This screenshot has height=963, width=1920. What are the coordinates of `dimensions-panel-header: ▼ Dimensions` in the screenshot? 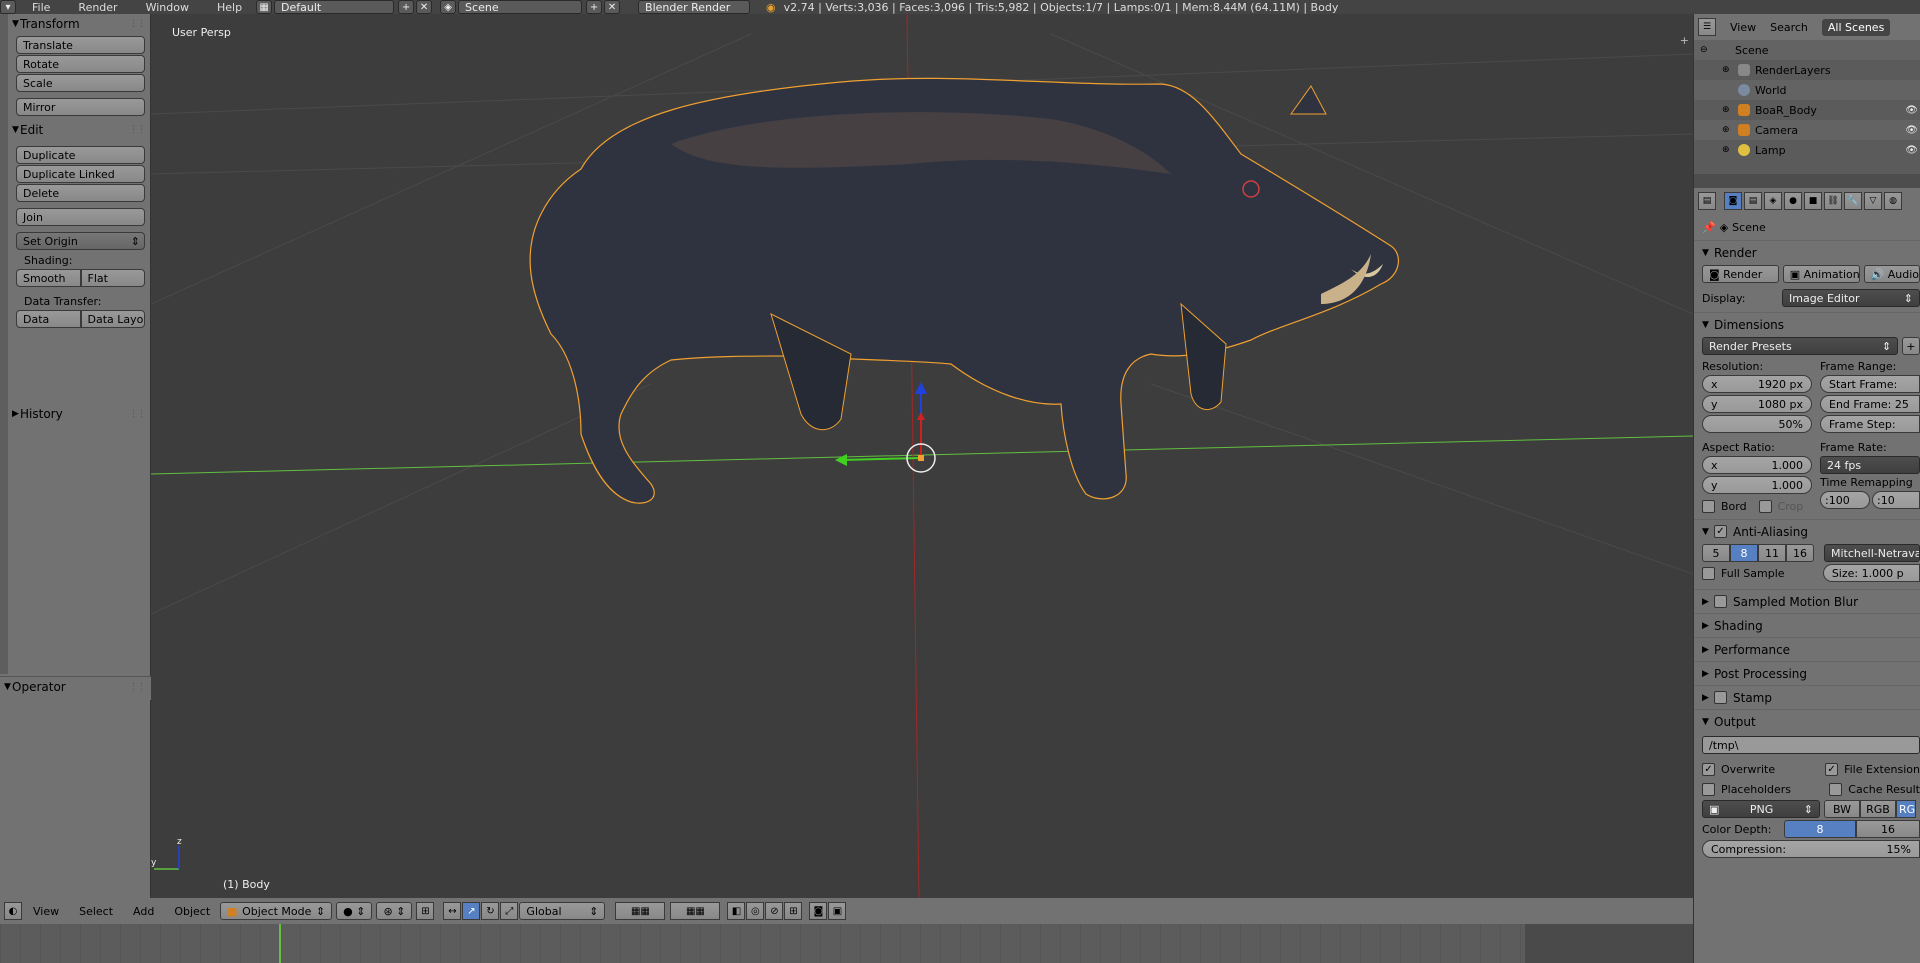 It's located at (1807, 324).